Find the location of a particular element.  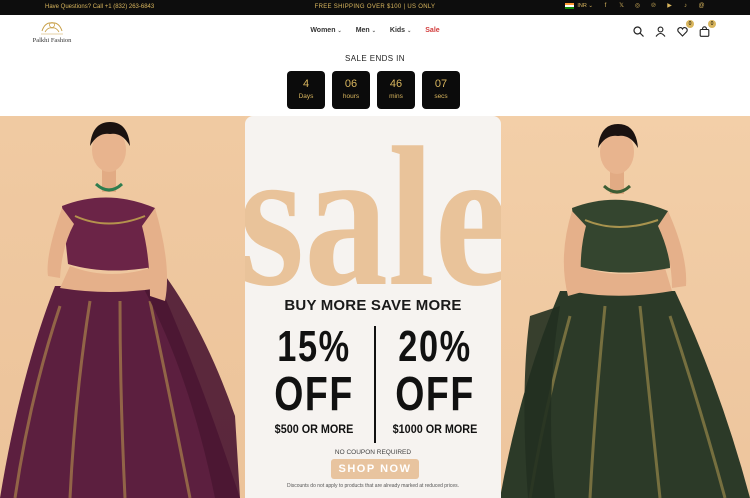

countdown-hours-value: 06 is located at coordinates (351, 84).